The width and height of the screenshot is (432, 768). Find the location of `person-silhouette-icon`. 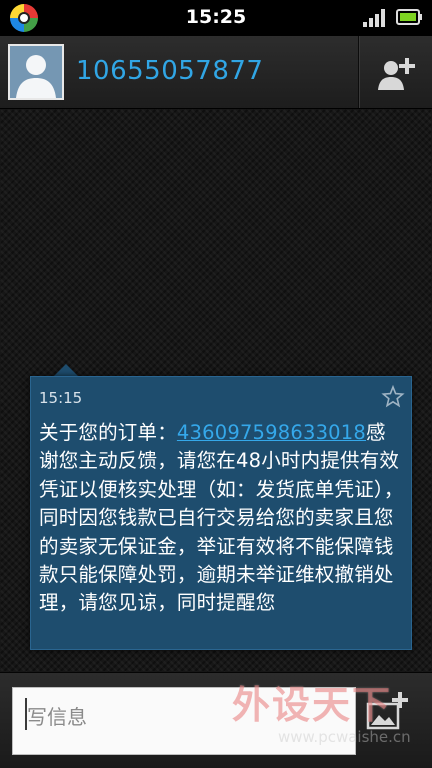

person-silhouette-icon is located at coordinates (36, 72).